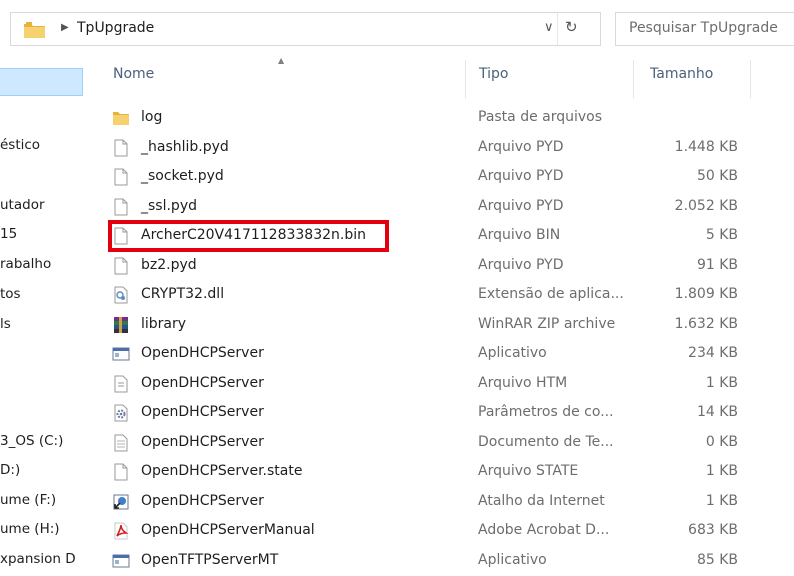 This screenshot has height=576, width=794. Describe the element at coordinates (519, 235) in the screenshot. I see `file-type: Arquivo BIN` at that location.